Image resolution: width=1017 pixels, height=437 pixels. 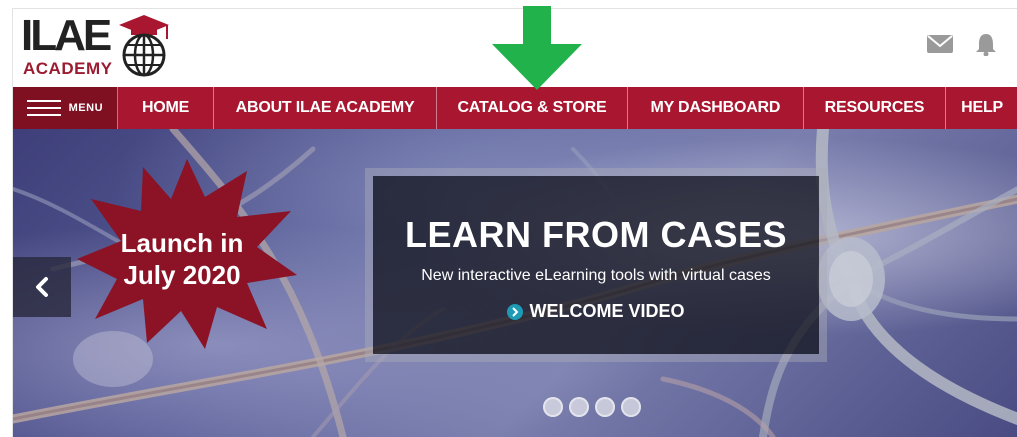 What do you see at coordinates (875, 108) in the screenshot?
I see `nav-item-resources: RESOURCES` at bounding box center [875, 108].